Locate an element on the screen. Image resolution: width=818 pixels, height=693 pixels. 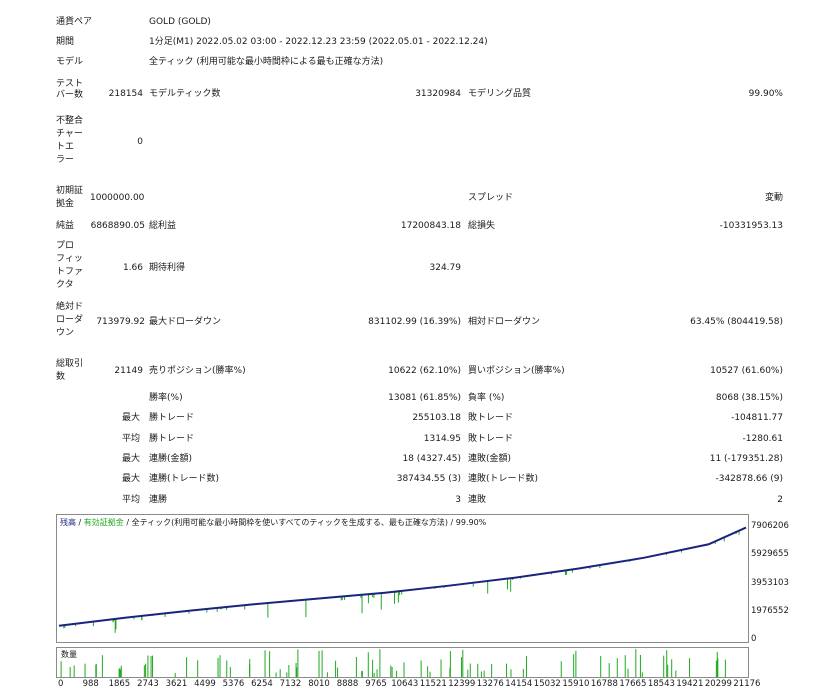
volume-label: 数量 is located at coordinates (69, 654).